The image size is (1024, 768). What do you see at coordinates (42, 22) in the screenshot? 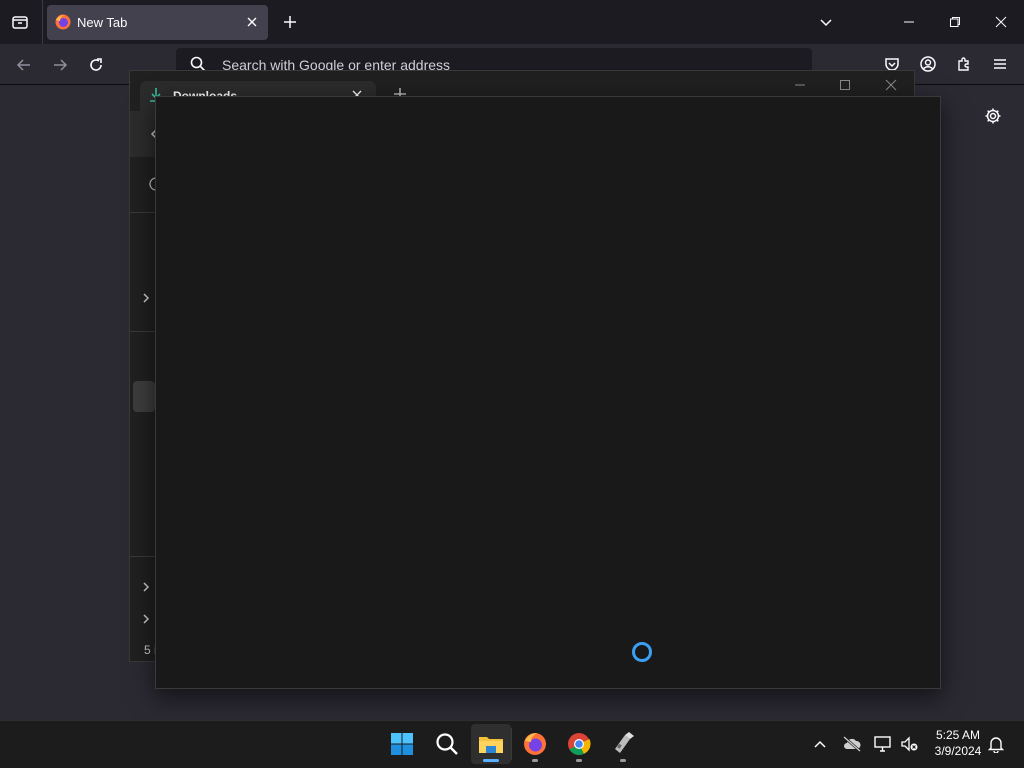
I see `tabstrip-divider` at bounding box center [42, 22].